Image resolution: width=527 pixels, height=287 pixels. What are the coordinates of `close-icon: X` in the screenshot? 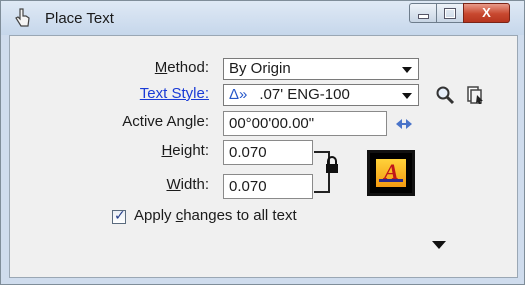 It's located at (486, 12).